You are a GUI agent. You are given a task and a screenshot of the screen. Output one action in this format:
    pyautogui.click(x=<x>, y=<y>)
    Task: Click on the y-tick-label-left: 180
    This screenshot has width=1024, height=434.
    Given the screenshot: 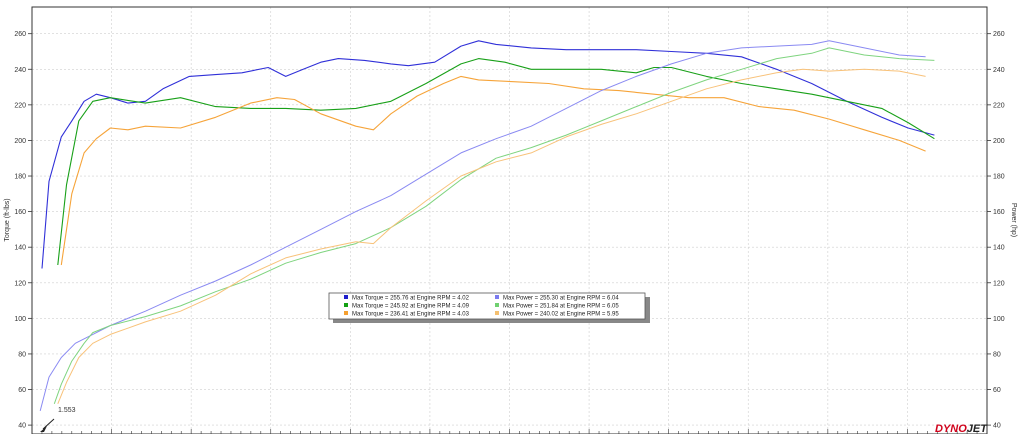 What is the action you would take?
    pyautogui.click(x=20, y=177)
    